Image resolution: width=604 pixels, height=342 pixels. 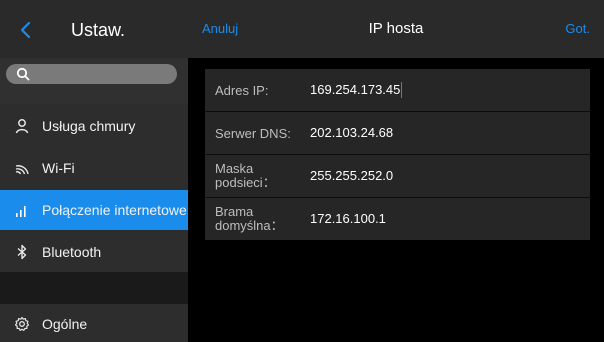 I want to click on gear-icon, so click(x=22, y=323).